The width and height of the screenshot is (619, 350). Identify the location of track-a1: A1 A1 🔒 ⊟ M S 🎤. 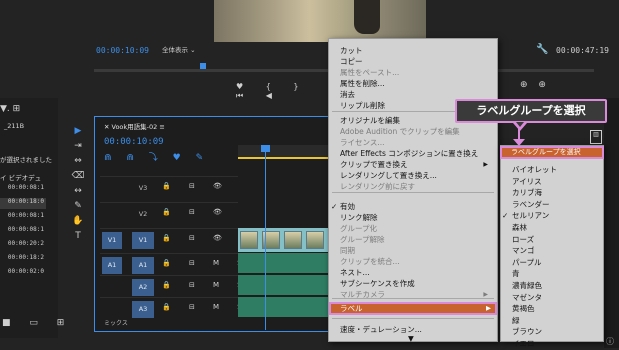
(184, 264).